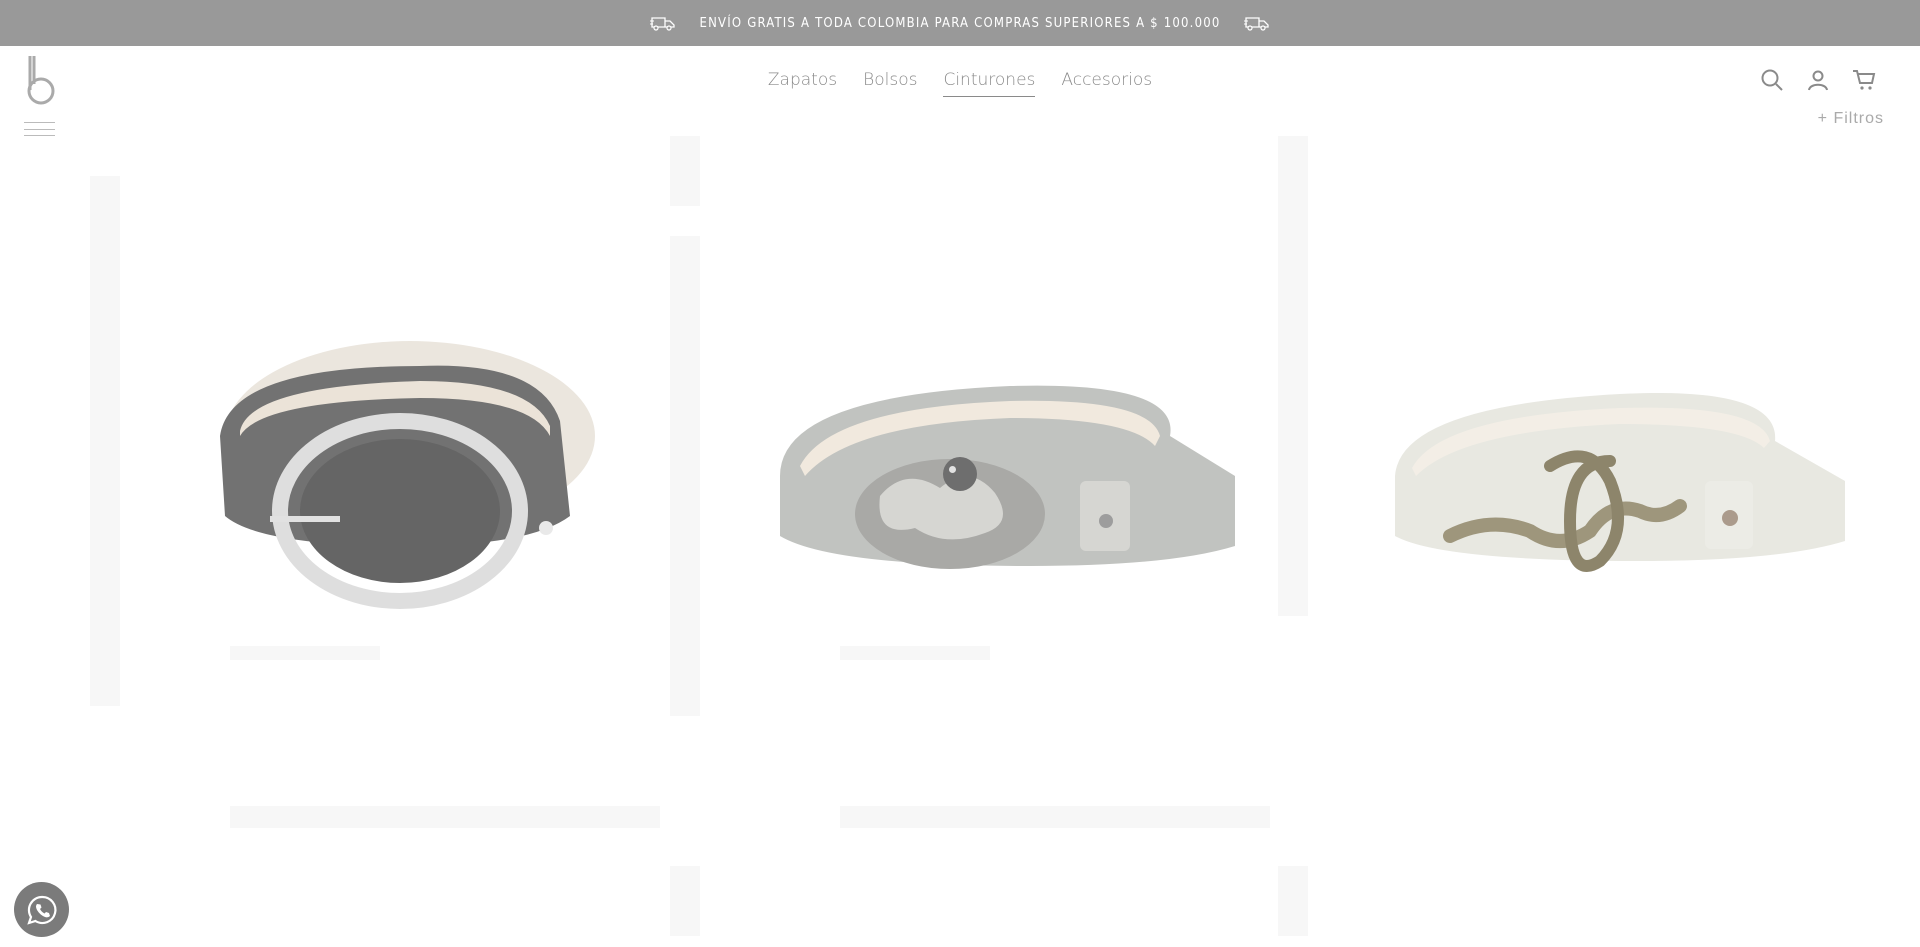 This screenshot has height=947, width=1920. Describe the element at coordinates (1772, 80) in the screenshot. I see `search-icon` at that location.